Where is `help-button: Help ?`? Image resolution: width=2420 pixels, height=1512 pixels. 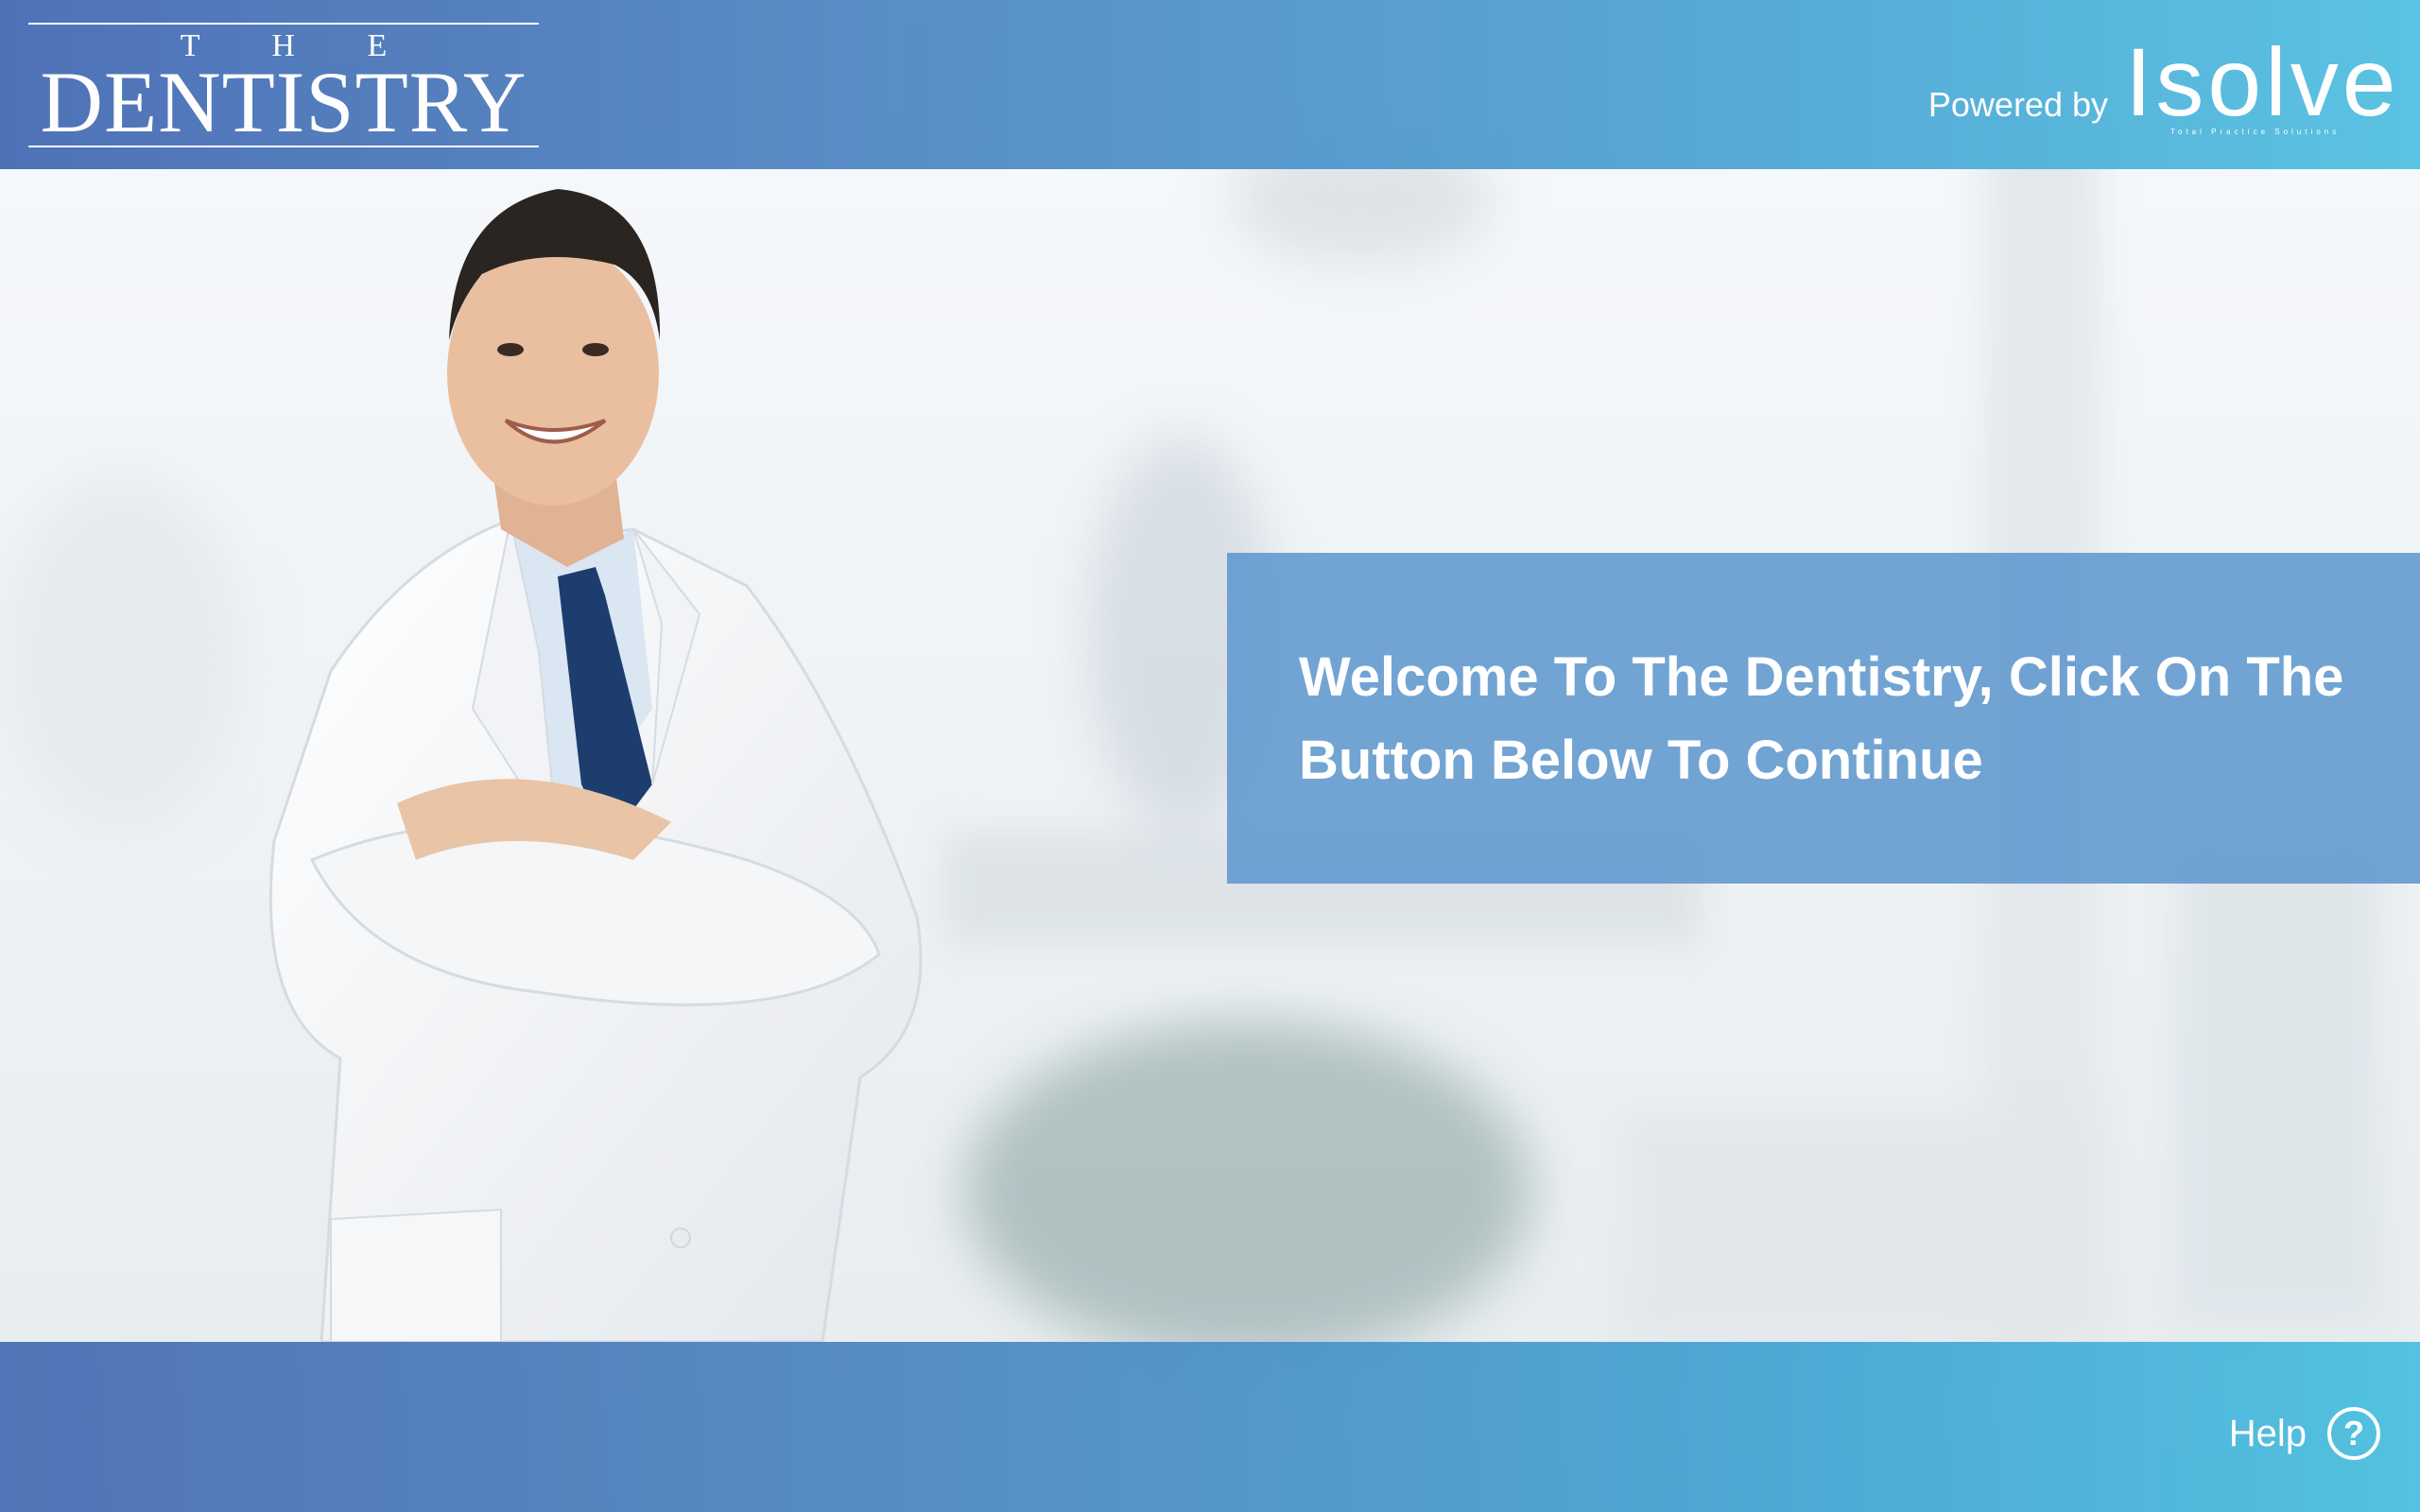 help-button: Help ? is located at coordinates (2304, 1433).